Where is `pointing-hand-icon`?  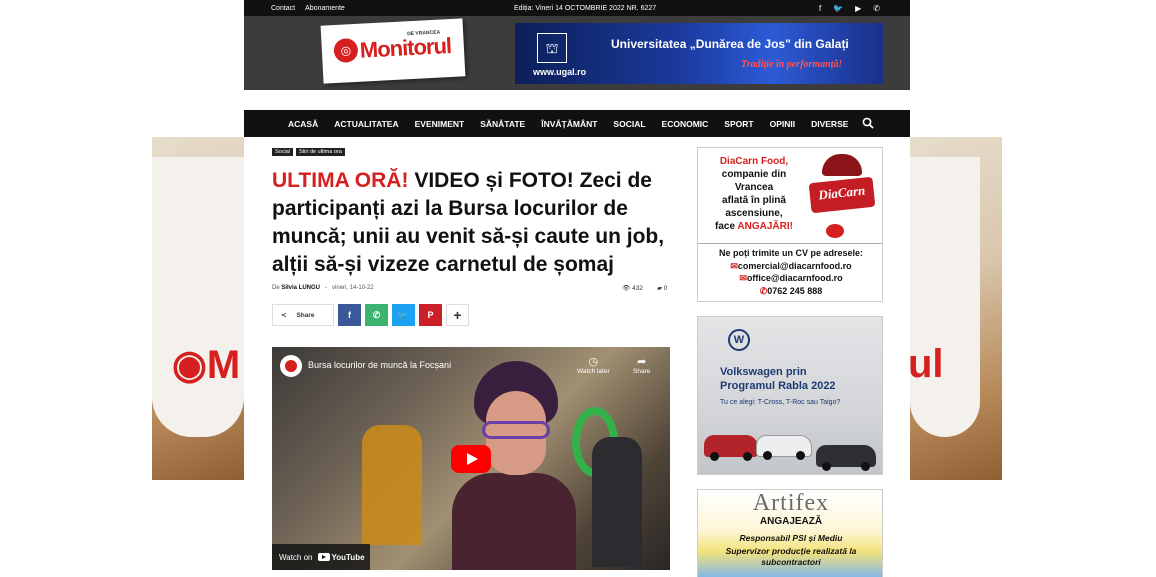
pointing-hand-icon is located at coordinates (835, 231).